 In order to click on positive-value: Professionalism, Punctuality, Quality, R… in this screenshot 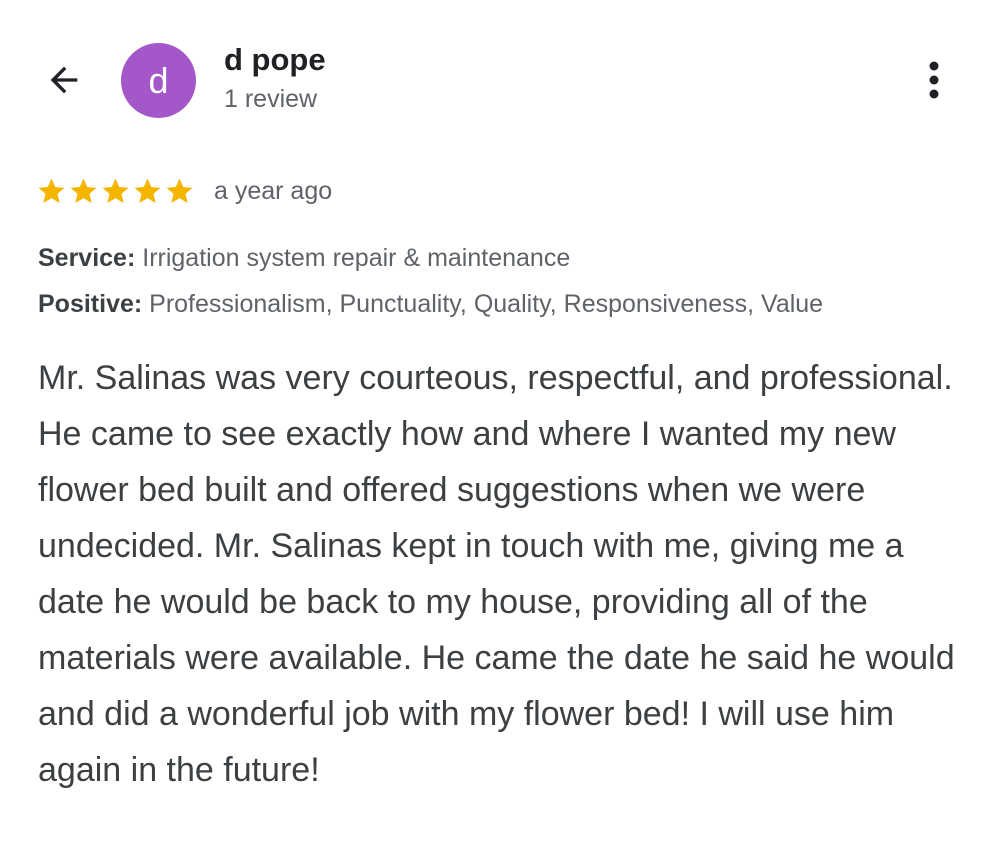, I will do `click(486, 304)`.